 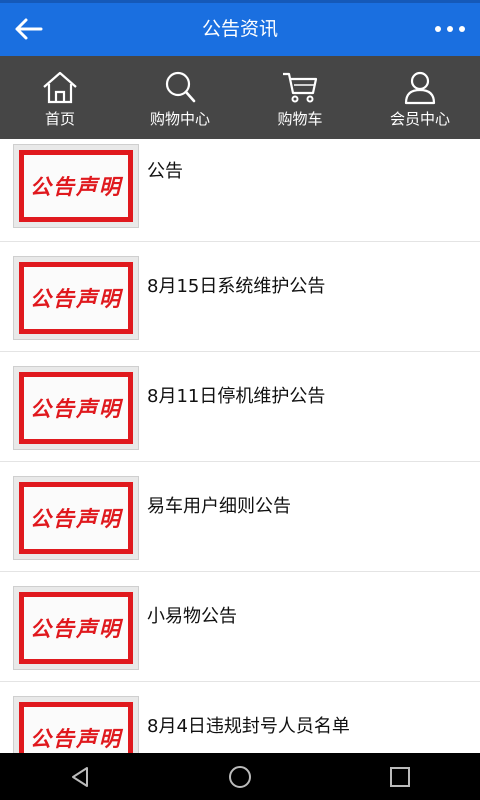 I want to click on list-item-title: 8月15日系统维护公告, so click(x=236, y=286).